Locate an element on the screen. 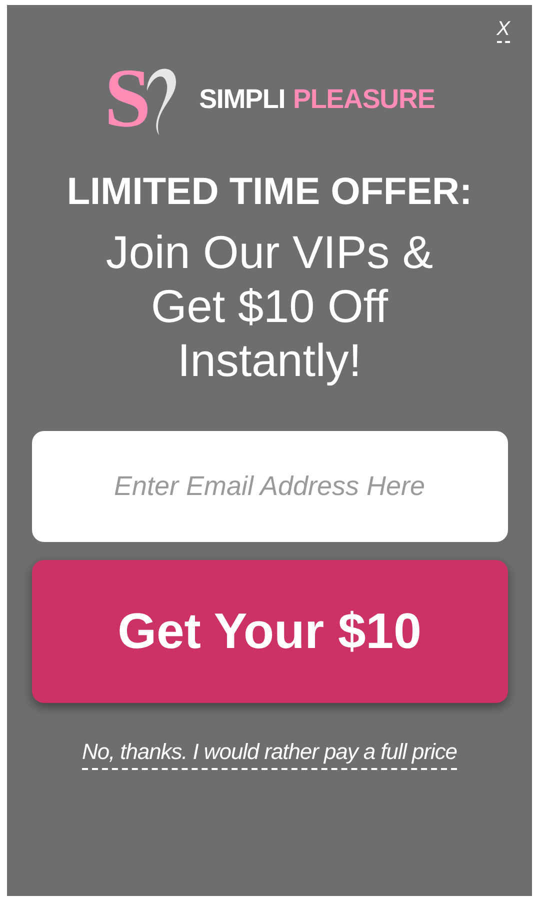  brand-name: PLEASURE is located at coordinates (364, 99).